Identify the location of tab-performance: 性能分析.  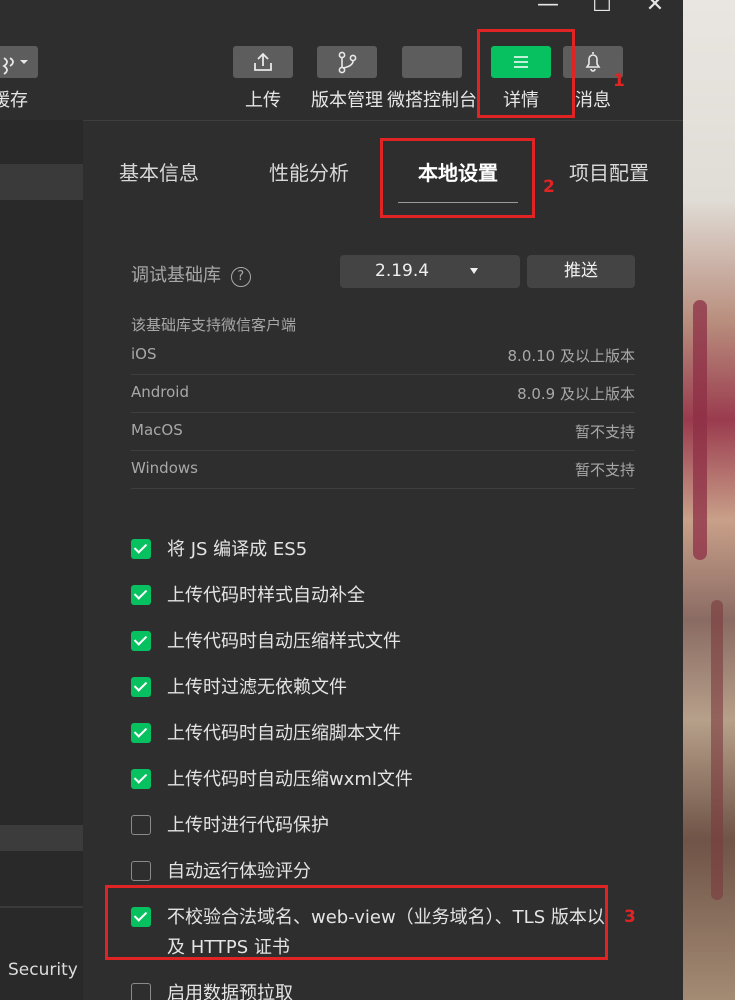
(309, 171).